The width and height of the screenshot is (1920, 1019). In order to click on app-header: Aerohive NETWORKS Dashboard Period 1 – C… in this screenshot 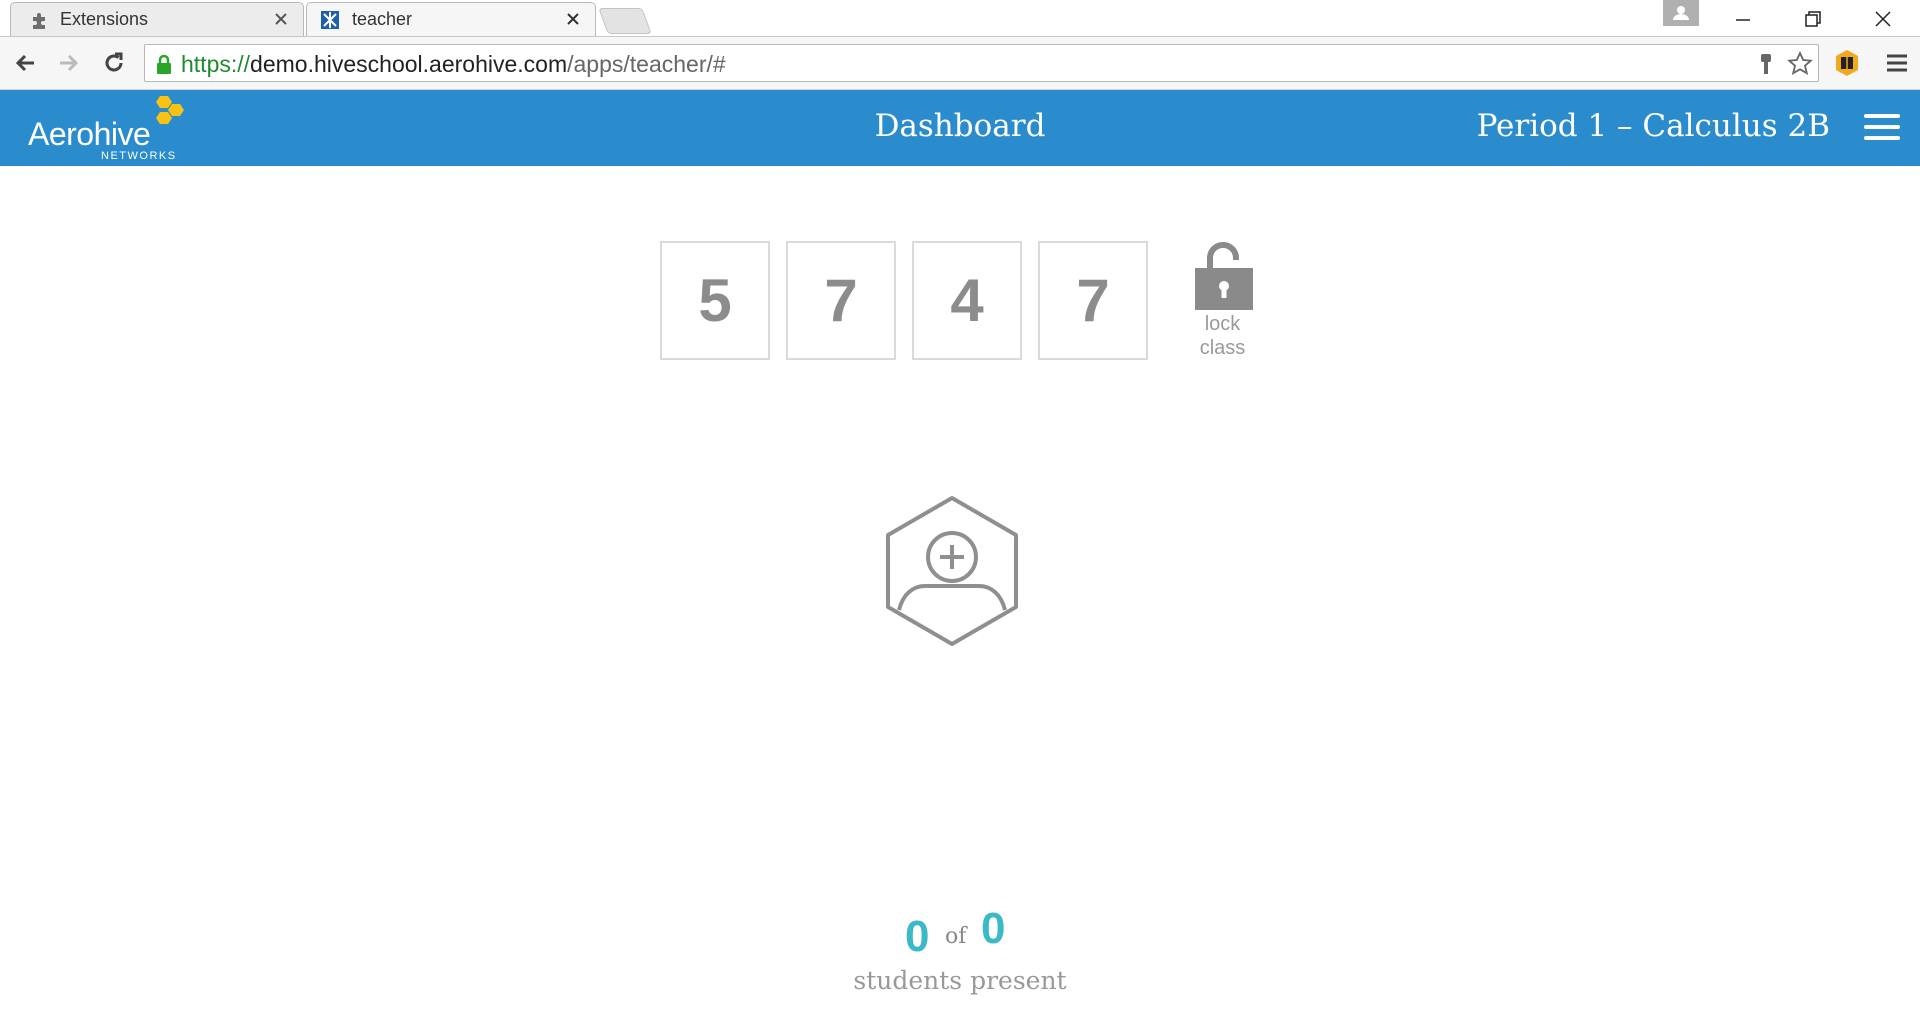, I will do `click(960, 128)`.